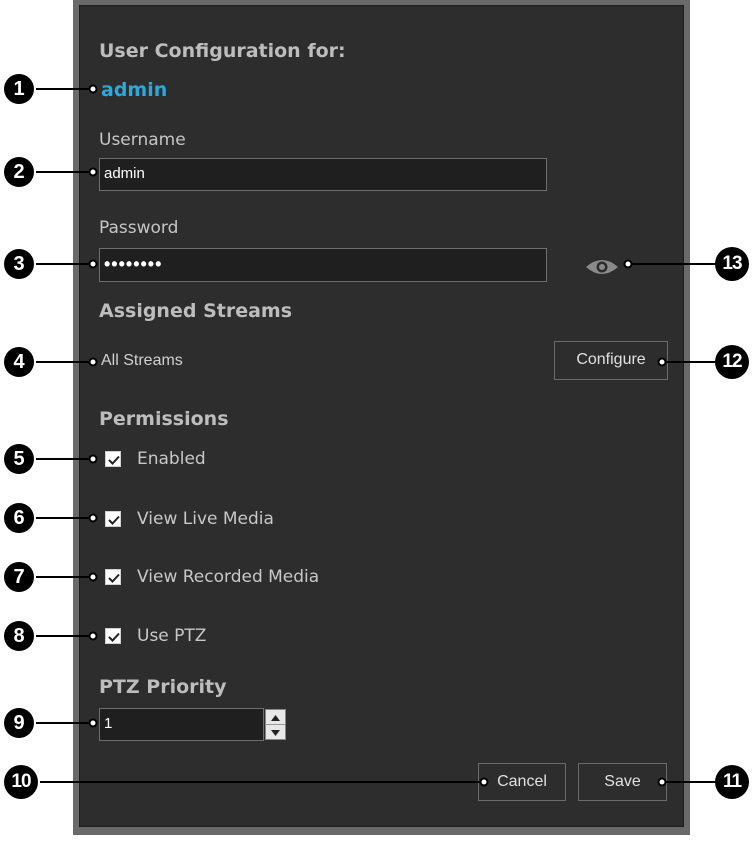 The width and height of the screenshot is (754, 841). Describe the element at coordinates (19, 264) in the screenshot. I see `callout-marker: 3` at that location.